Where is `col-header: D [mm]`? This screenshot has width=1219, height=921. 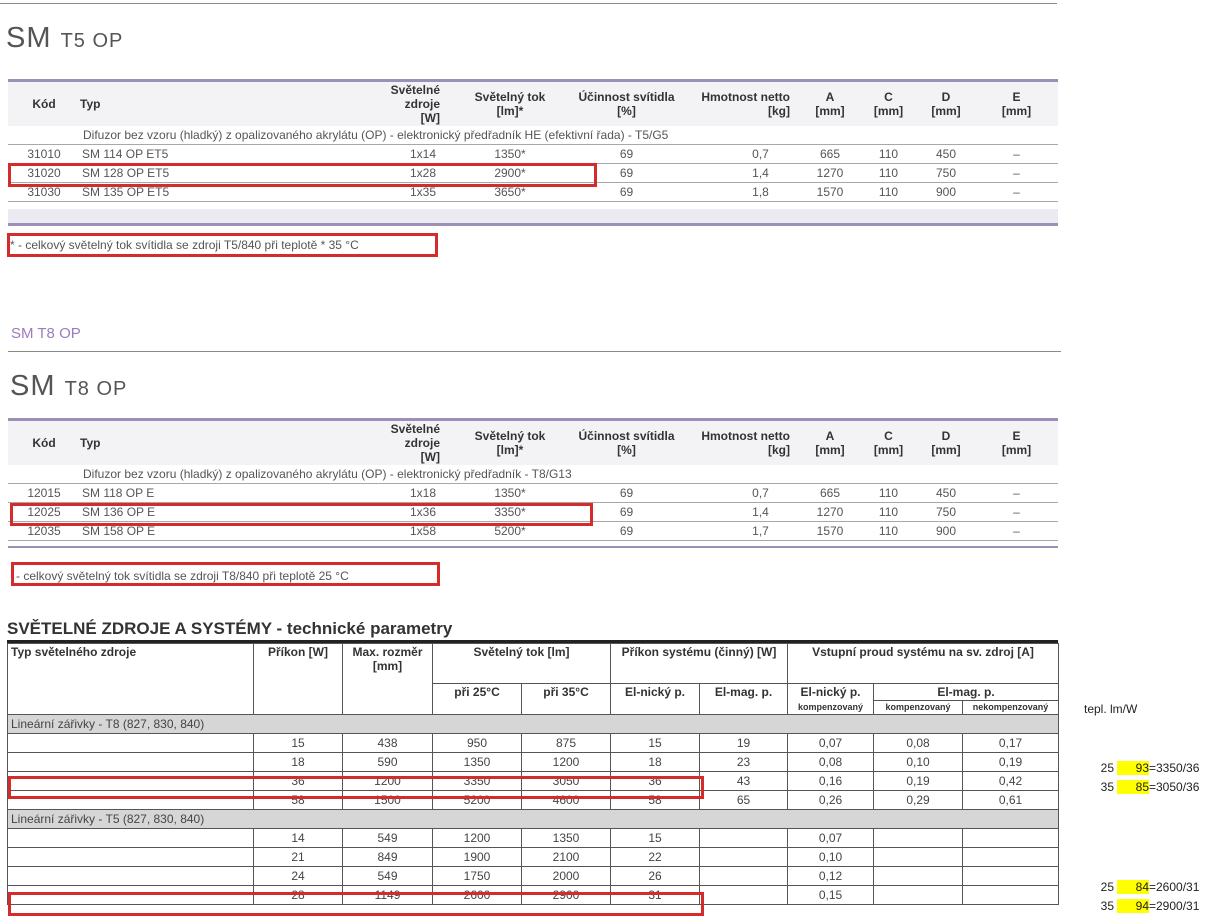
col-header: D [mm] is located at coordinates (946, 443).